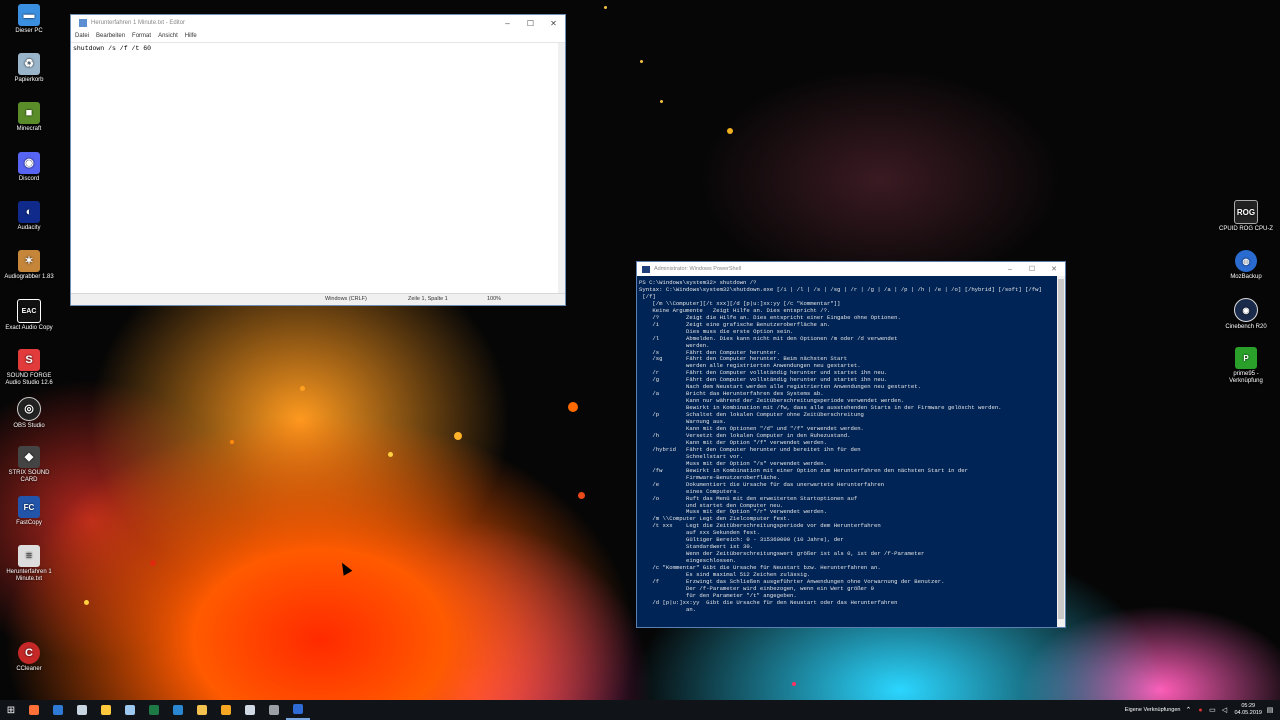 This screenshot has width=1280, height=720. What do you see at coordinates (29, 379) in the screenshot?
I see `desktop-icon-label: SOUND FORGE Audio Studio 12.6` at bounding box center [29, 379].